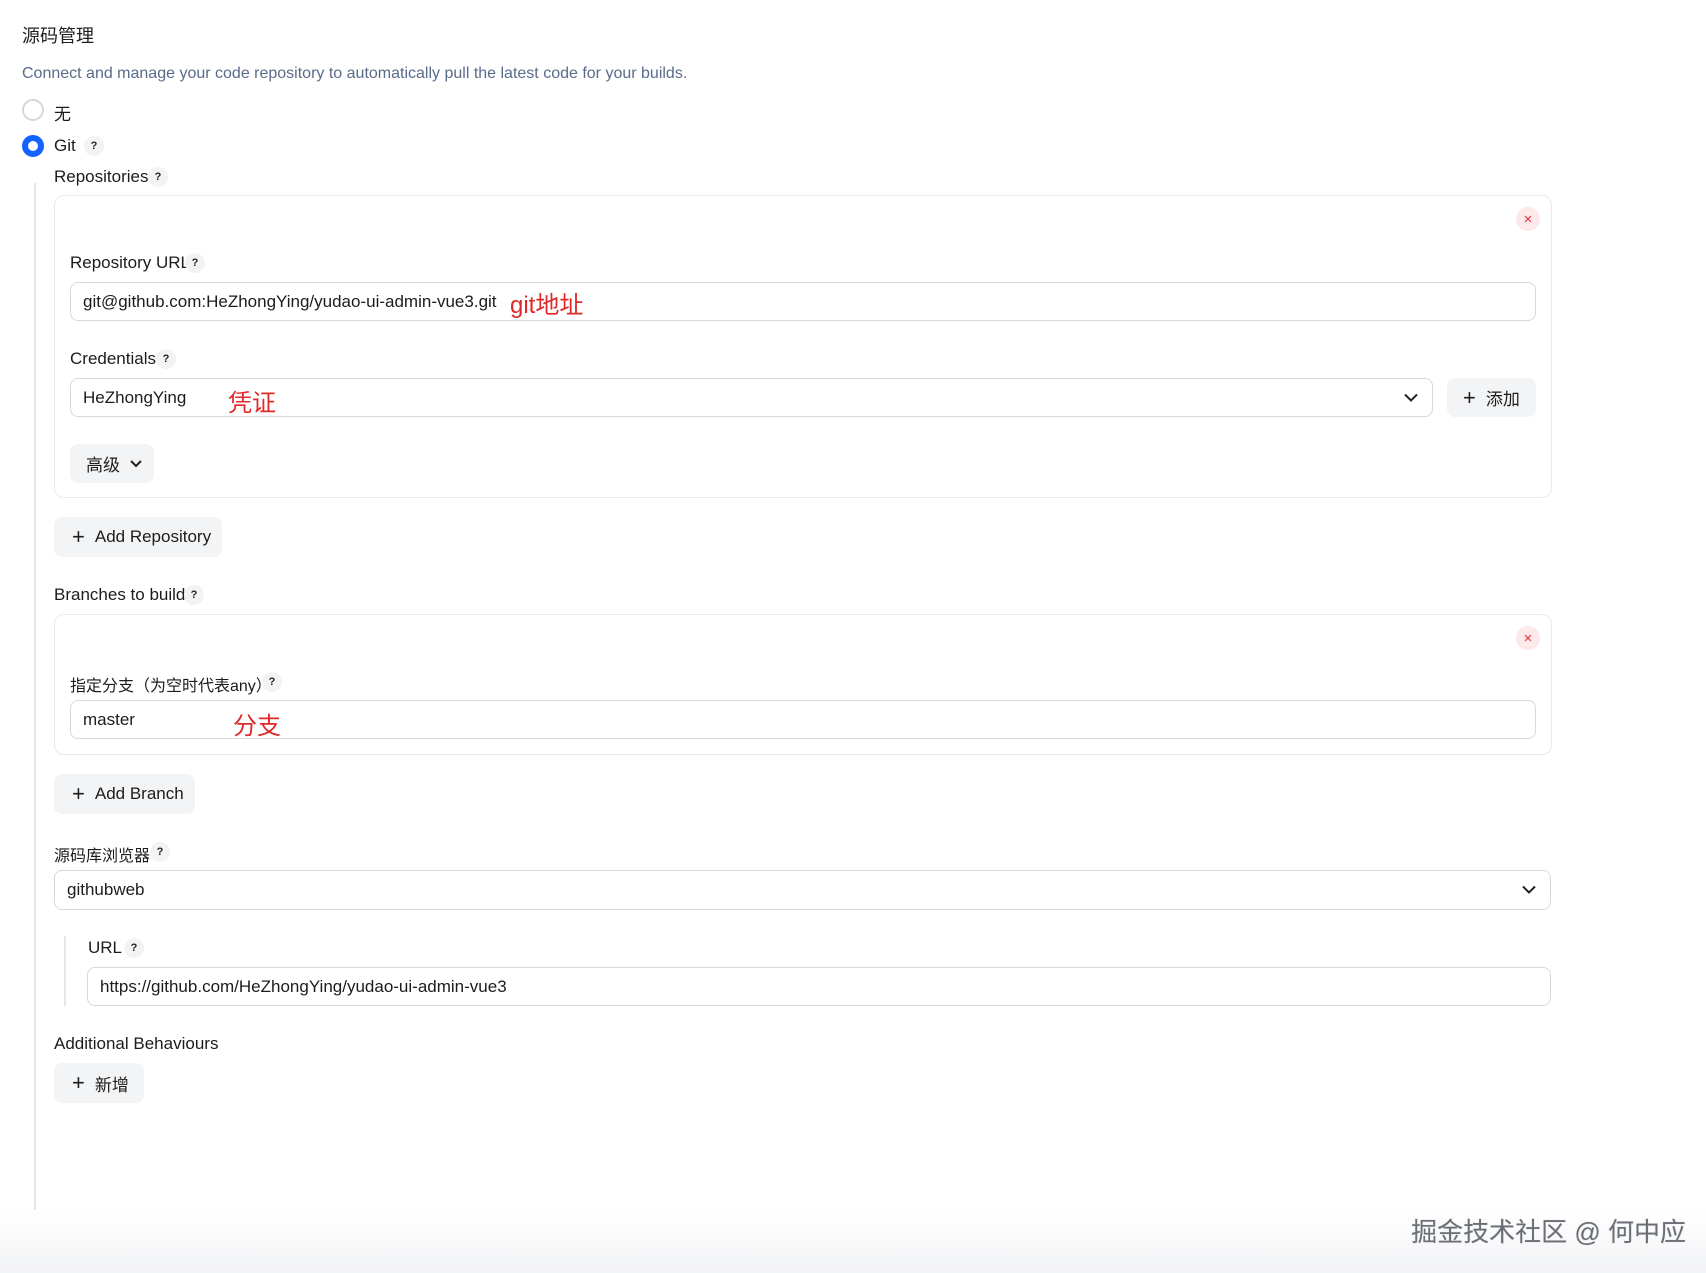 This screenshot has width=1706, height=1273. I want to click on branches-label: Branches to build, so click(120, 594).